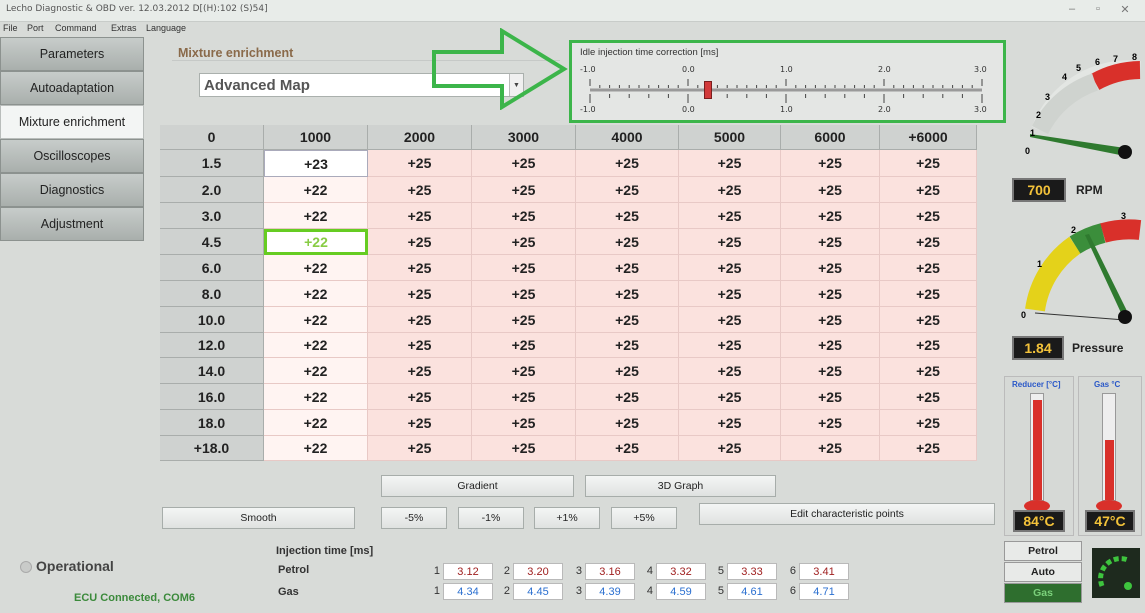 The height and width of the screenshot is (613, 1145). Describe the element at coordinates (414, 518) in the screenshot. I see `minus-5-button: -5%` at that location.